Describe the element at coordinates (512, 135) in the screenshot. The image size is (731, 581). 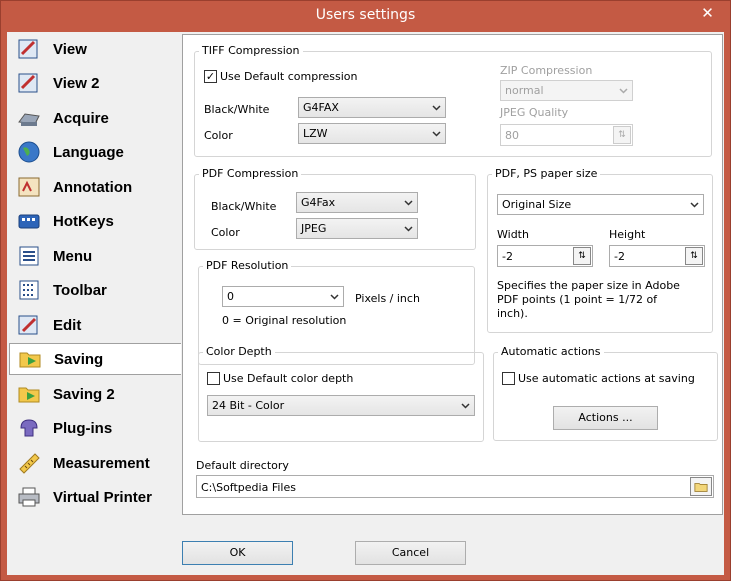
I see `spinner-value: 80` at that location.